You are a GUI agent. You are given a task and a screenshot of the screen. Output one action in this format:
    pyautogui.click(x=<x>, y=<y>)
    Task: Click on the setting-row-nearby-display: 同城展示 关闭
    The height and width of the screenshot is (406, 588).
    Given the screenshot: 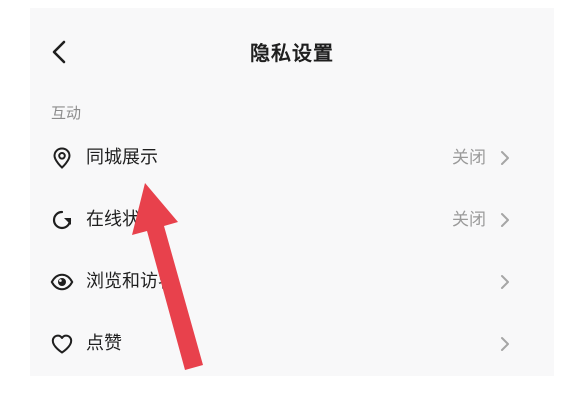 What is the action you would take?
    pyautogui.click(x=292, y=158)
    